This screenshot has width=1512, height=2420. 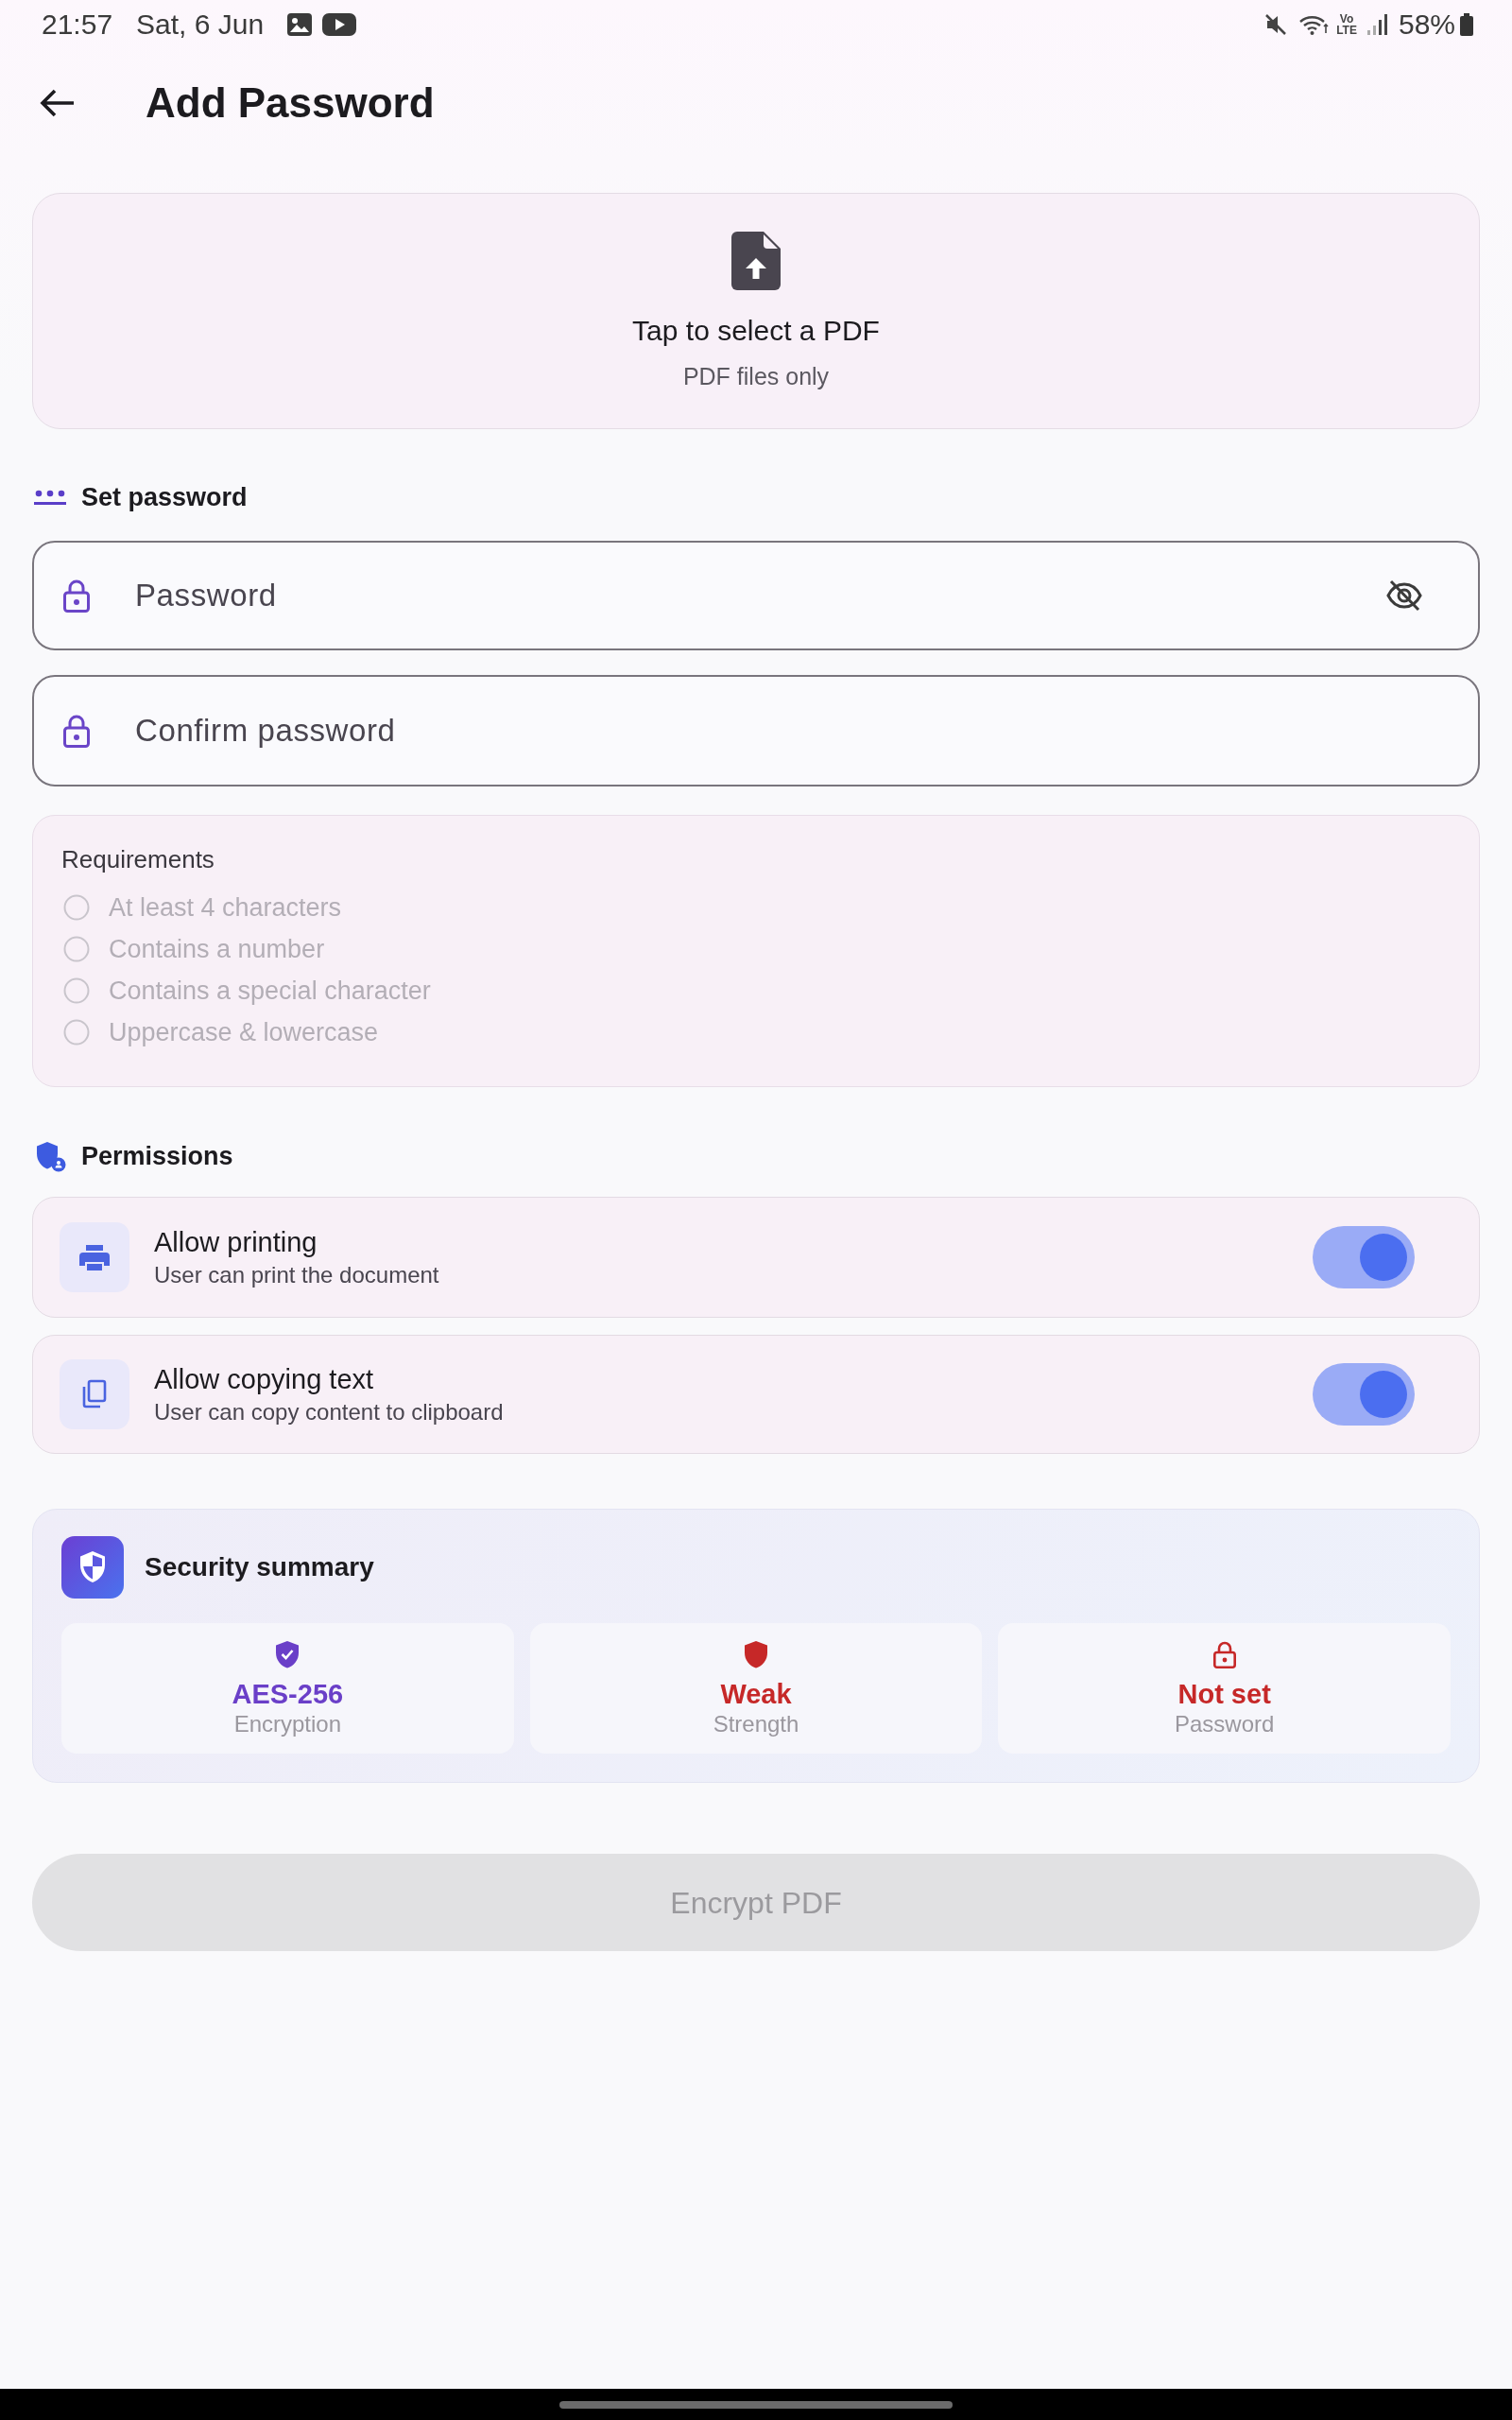 I want to click on requirement-text: Contains a special character, so click(x=270, y=991).